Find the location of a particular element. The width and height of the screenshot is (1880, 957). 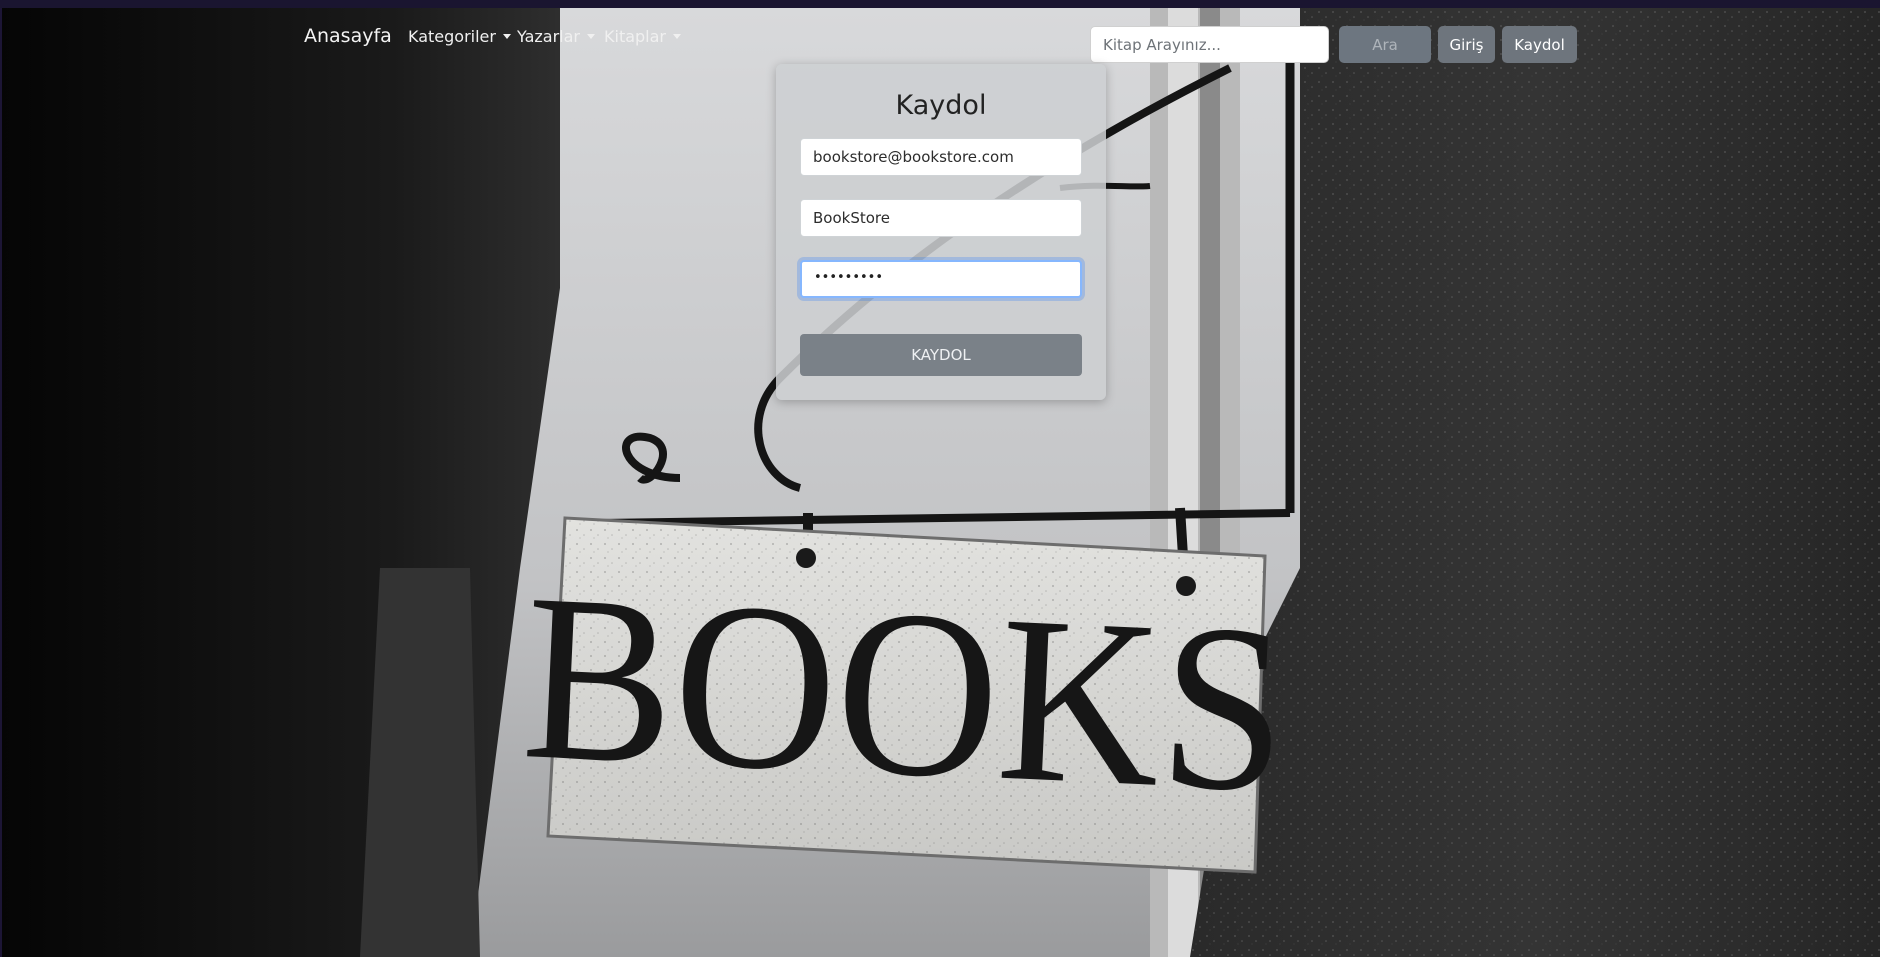

register-title: Kaydol is located at coordinates (941, 105).